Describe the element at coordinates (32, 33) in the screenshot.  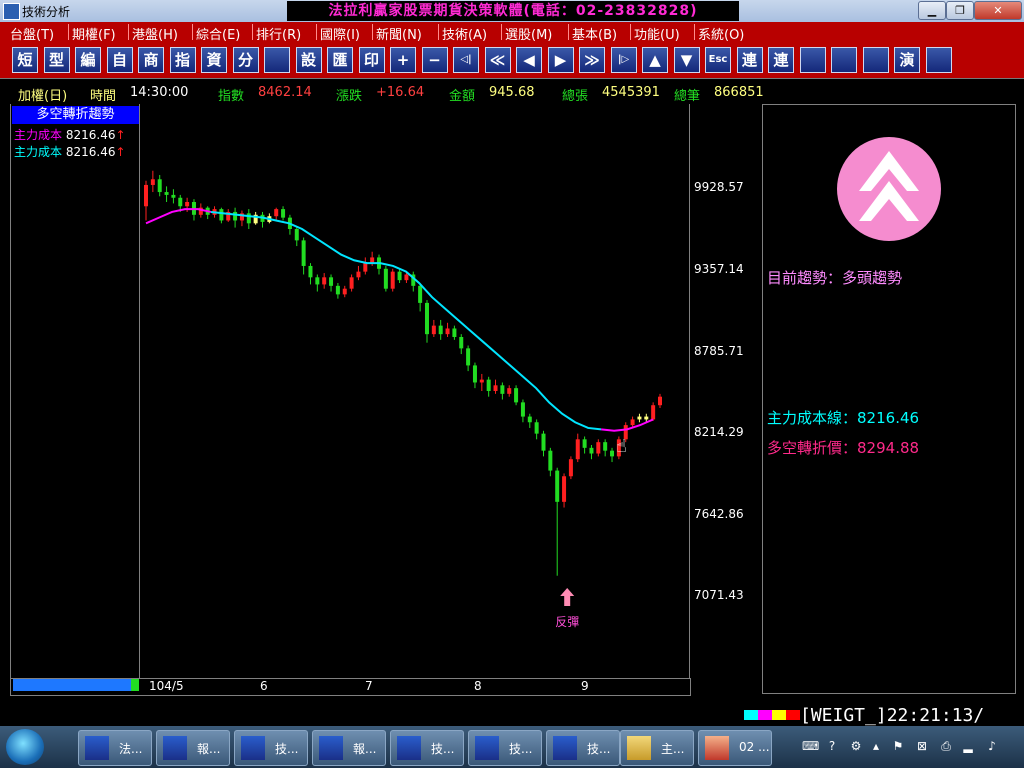
I see `menu-item-0: 台盤(T)` at that location.